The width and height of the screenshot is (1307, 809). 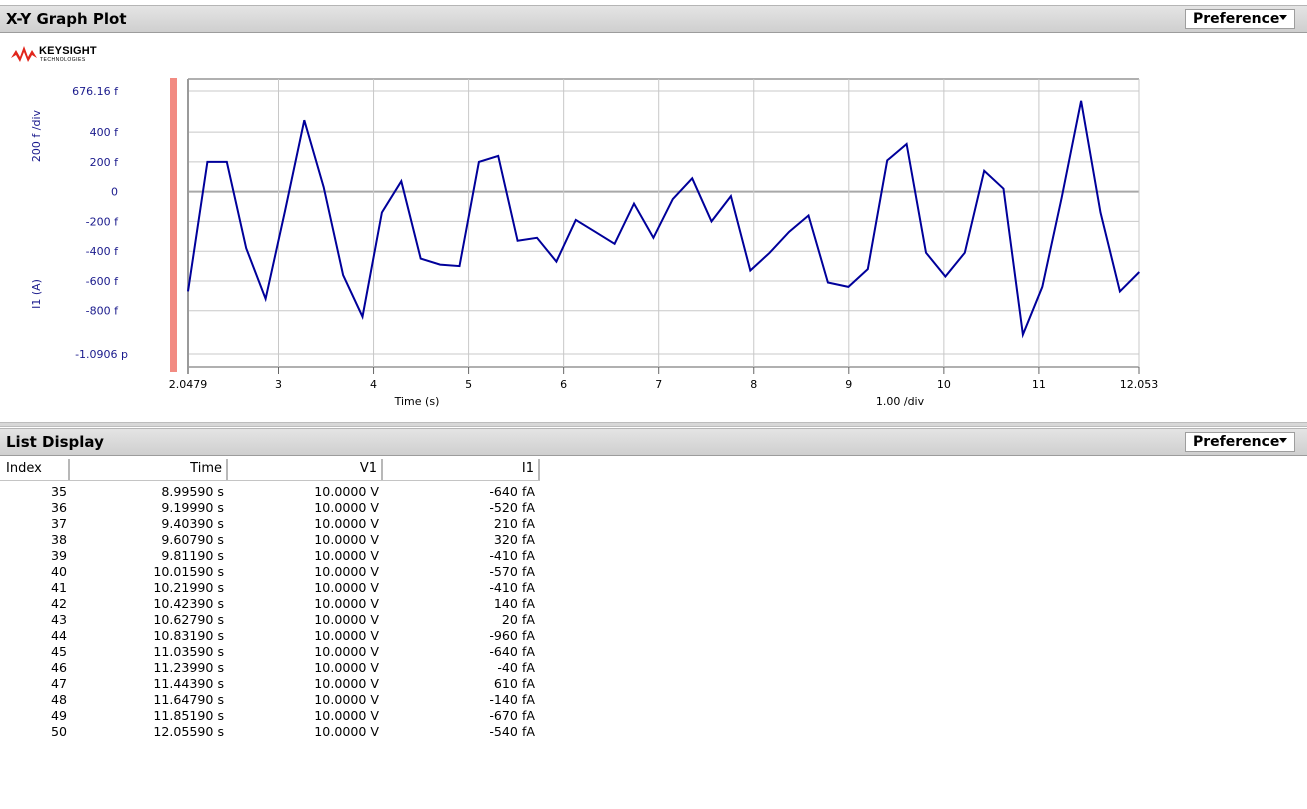 What do you see at coordinates (270, 700) in the screenshot?
I see `table-row: 48 11.64790 s 10.0000 V -140 fA` at bounding box center [270, 700].